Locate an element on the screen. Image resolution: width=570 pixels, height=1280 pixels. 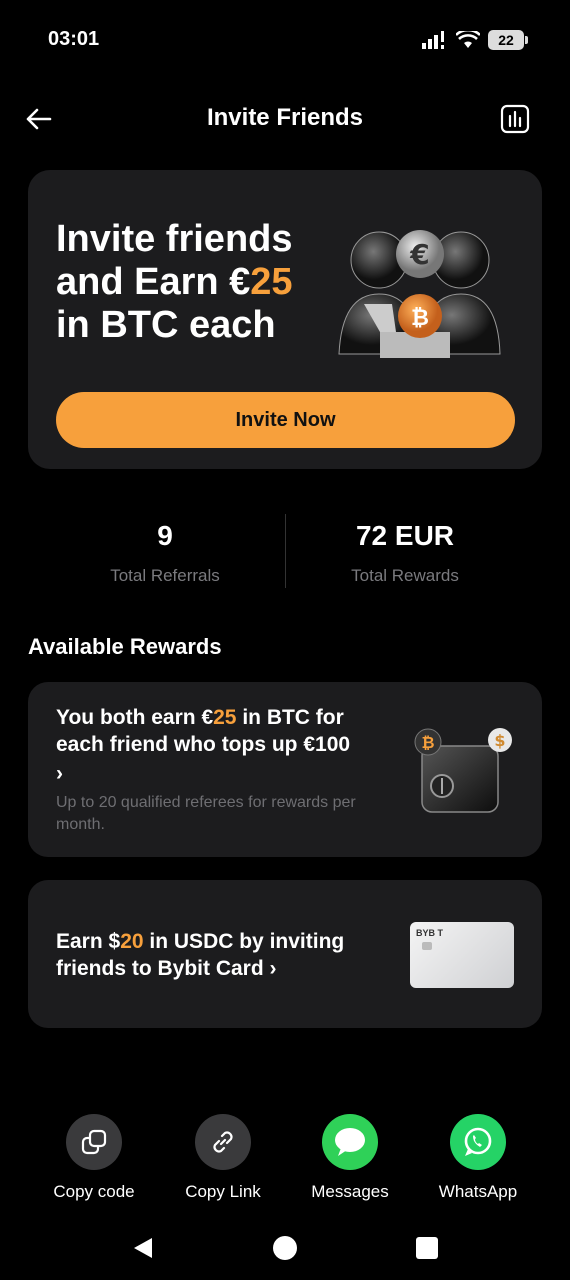
invite-now-button: Invite Now is located at coordinates (285, 420).